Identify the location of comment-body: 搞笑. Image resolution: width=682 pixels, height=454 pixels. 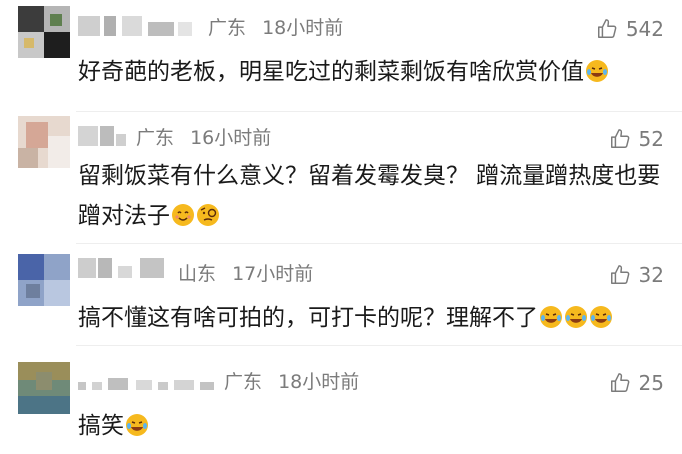
(101, 426).